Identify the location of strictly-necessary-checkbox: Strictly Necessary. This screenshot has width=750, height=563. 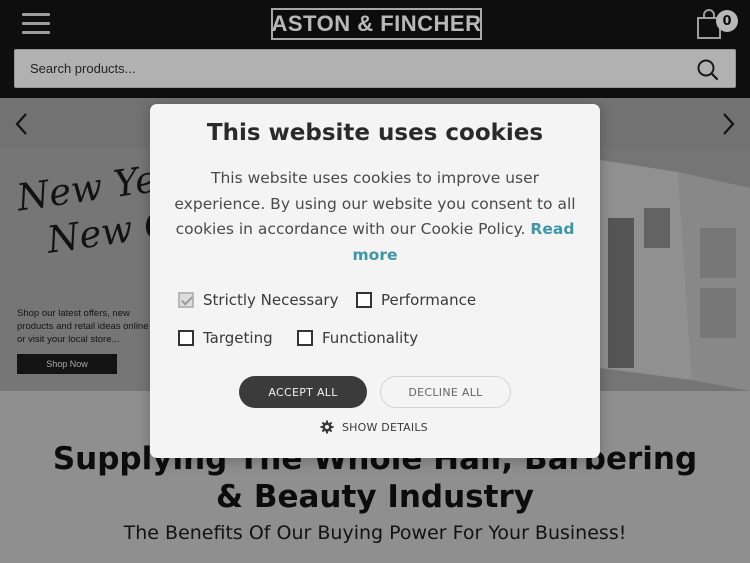
(258, 300).